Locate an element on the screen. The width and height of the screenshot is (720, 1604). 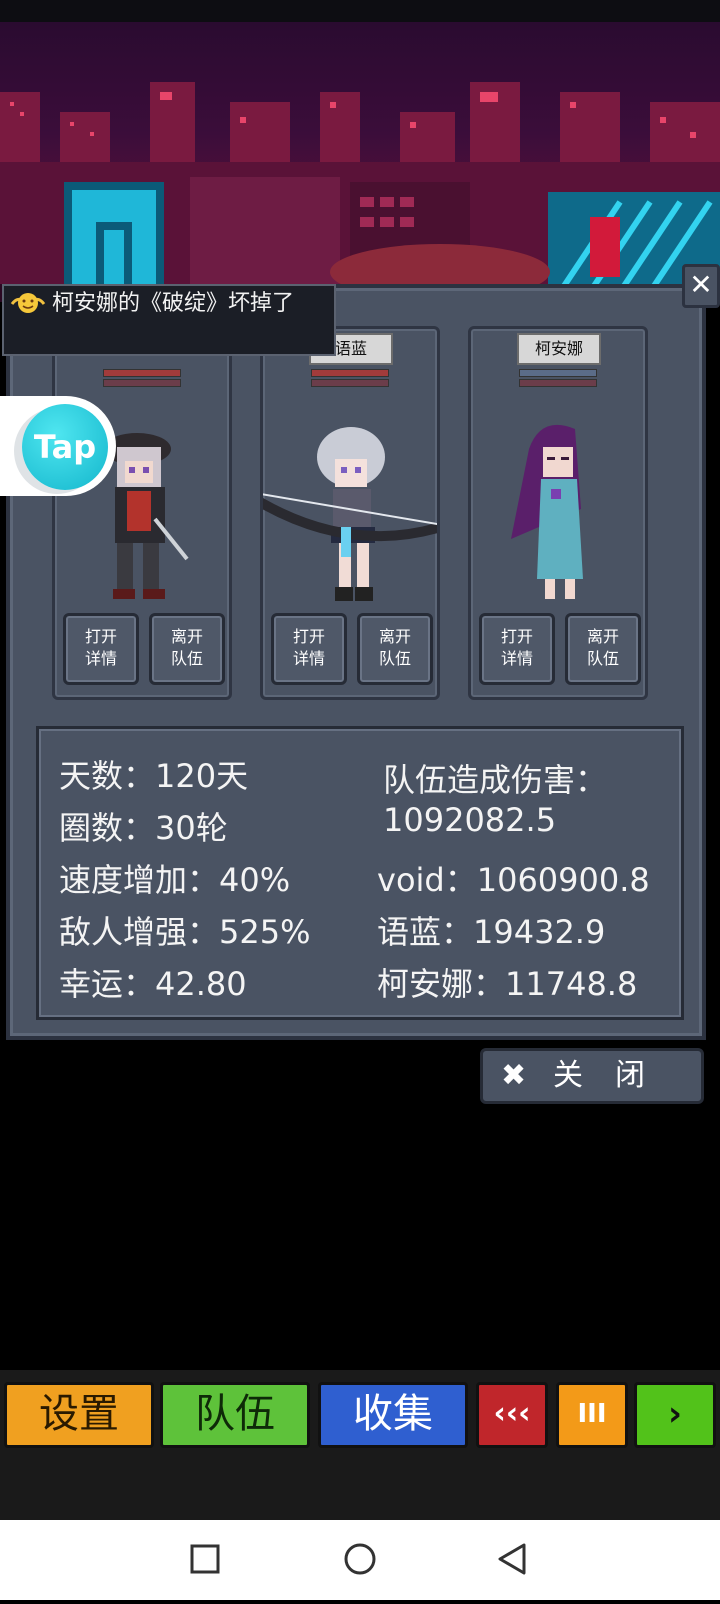
play-button: › is located at coordinates (675, 1415).